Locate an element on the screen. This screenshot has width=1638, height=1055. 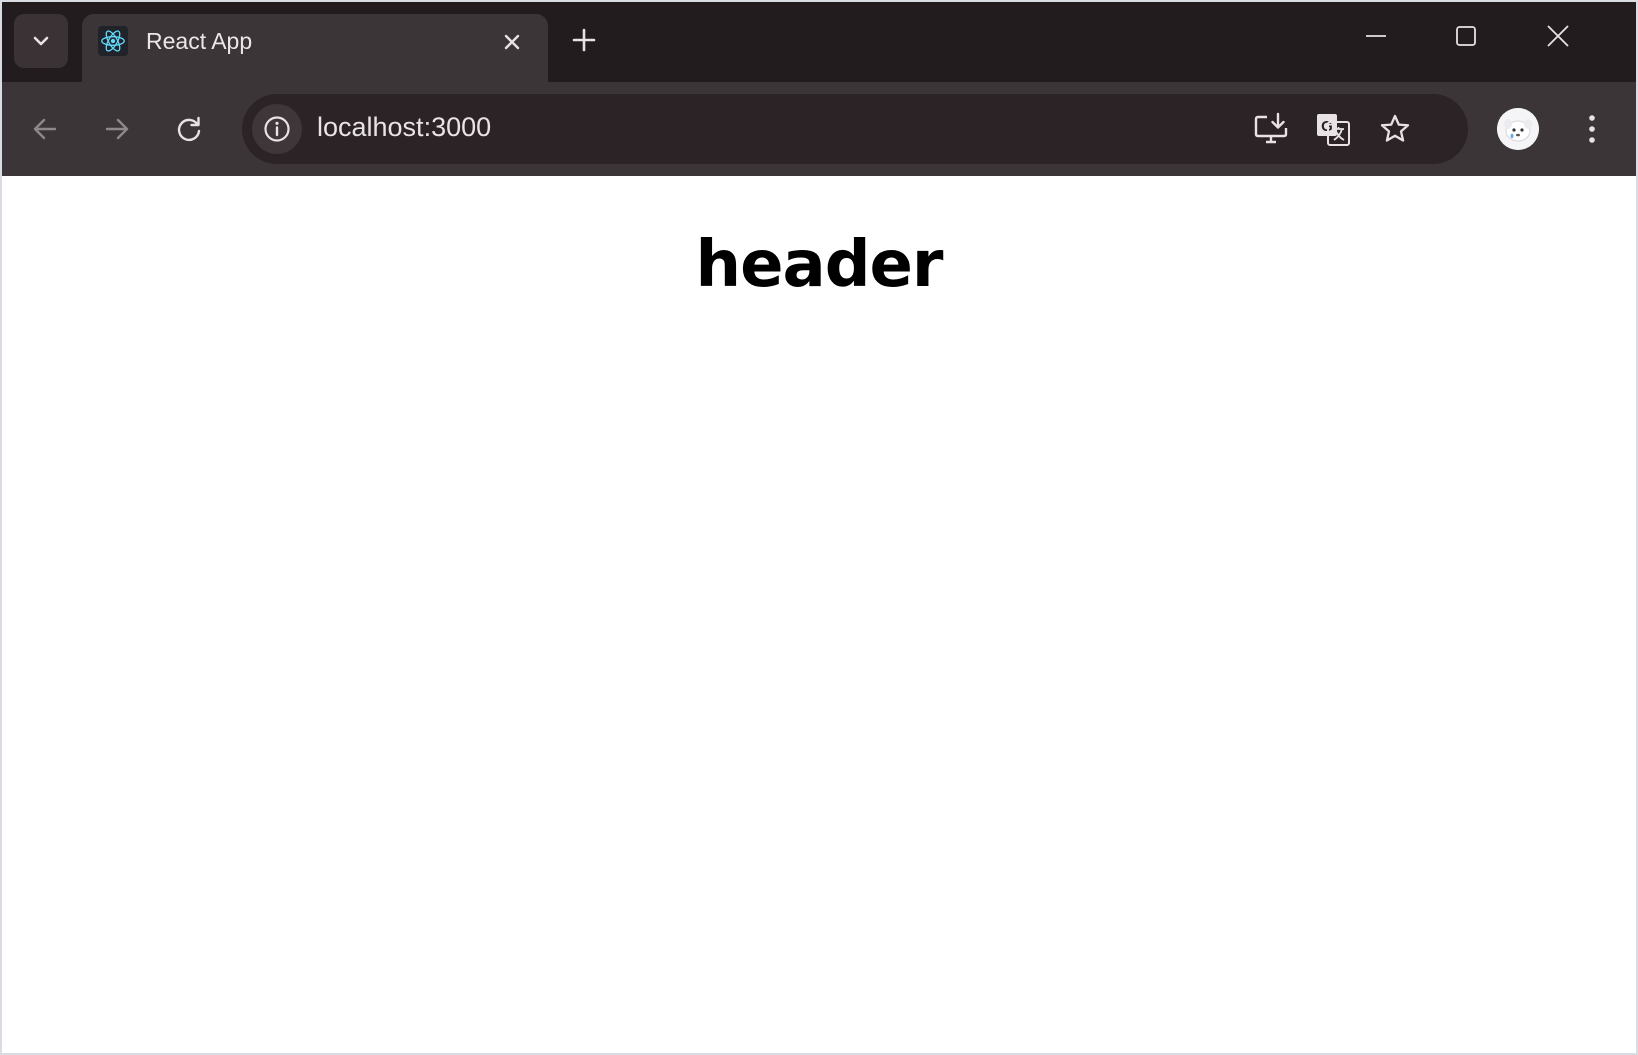
browser-toolbar: localhost:3000 G is located at coordinates (819, 129).